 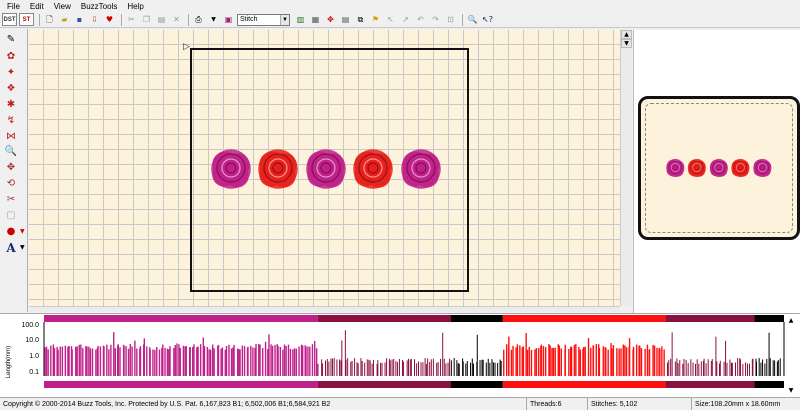 What do you see at coordinates (11, 88) in the screenshot?
I see `satin-tool-icon: ❖` at bounding box center [11, 88].